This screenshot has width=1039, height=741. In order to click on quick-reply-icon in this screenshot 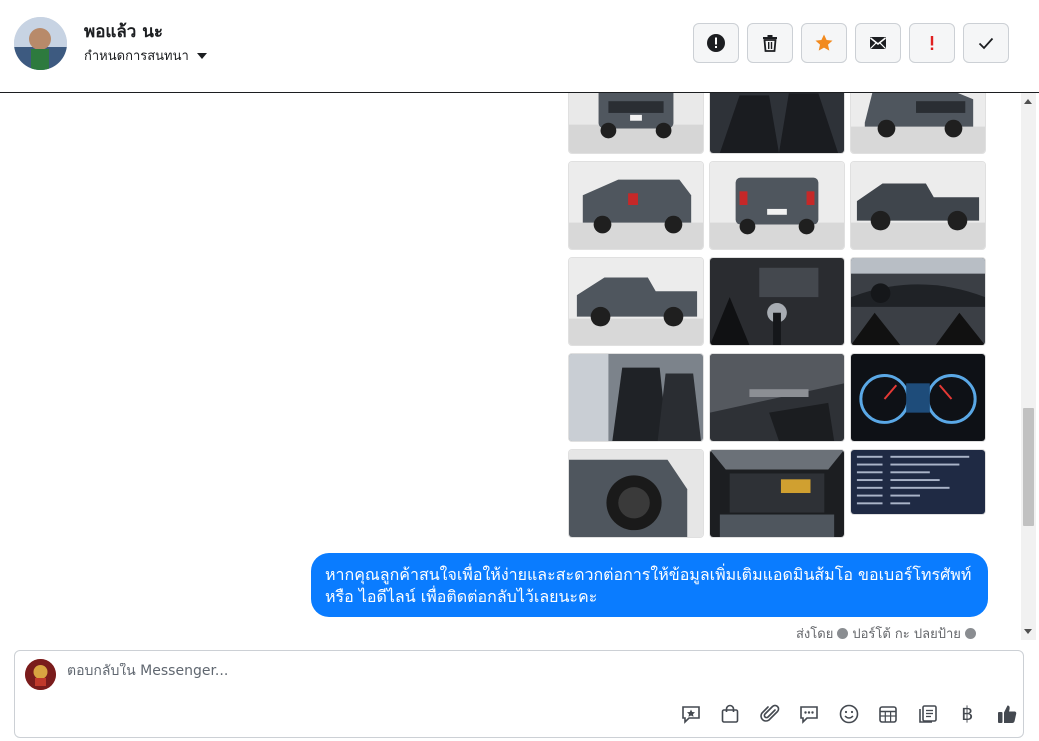, I will do `click(690, 715)`.